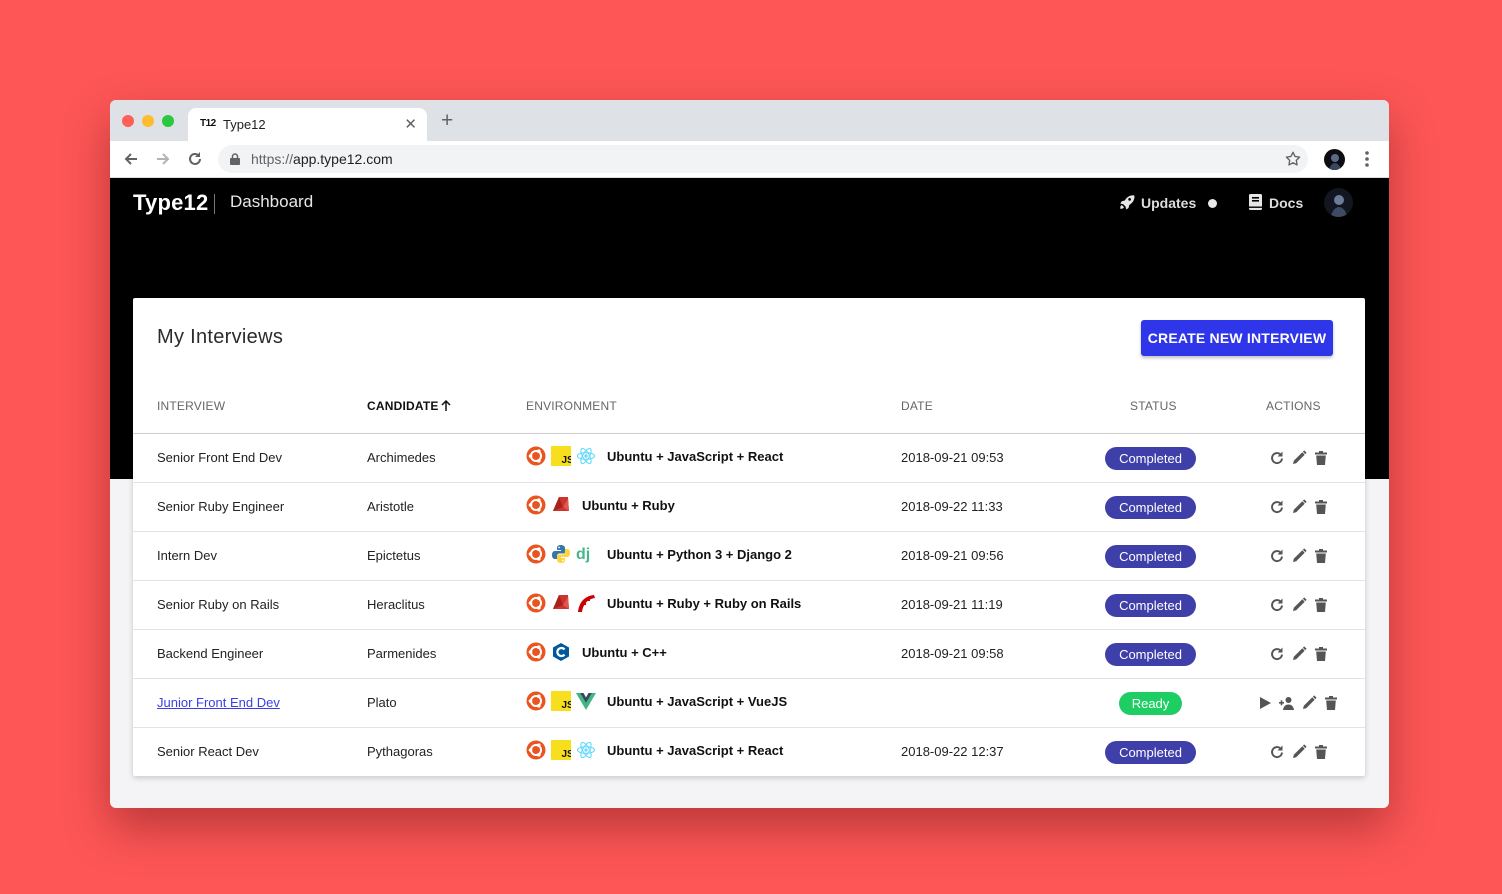 This screenshot has width=1502, height=894. I want to click on candidate-name: Pythagoras, so click(400, 751).